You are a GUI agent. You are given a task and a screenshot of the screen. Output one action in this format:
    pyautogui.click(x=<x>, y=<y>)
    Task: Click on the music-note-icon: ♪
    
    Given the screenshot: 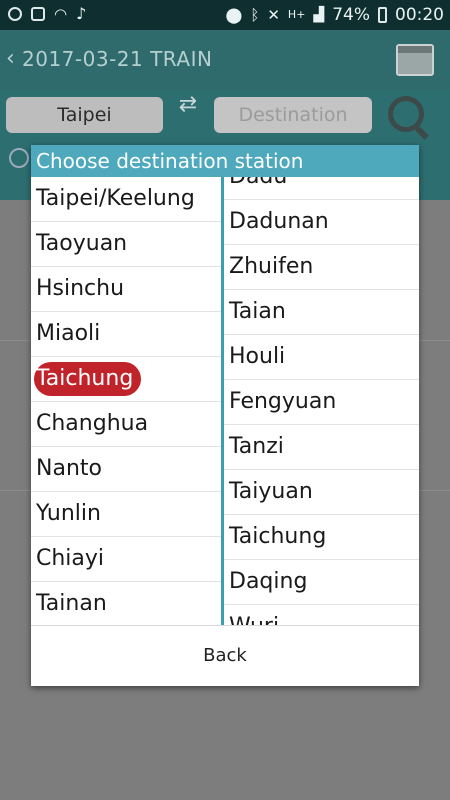 What is the action you would take?
    pyautogui.click(x=81, y=13)
    